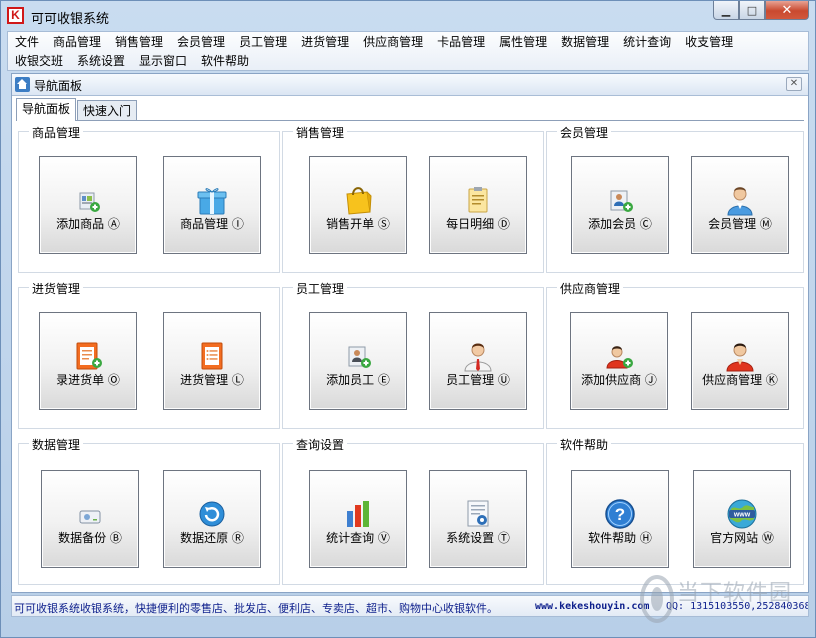 The height and width of the screenshot is (638, 816). Describe the element at coordinates (88, 380) in the screenshot. I see `tile-label: 录进货单 Ⓞ` at that location.